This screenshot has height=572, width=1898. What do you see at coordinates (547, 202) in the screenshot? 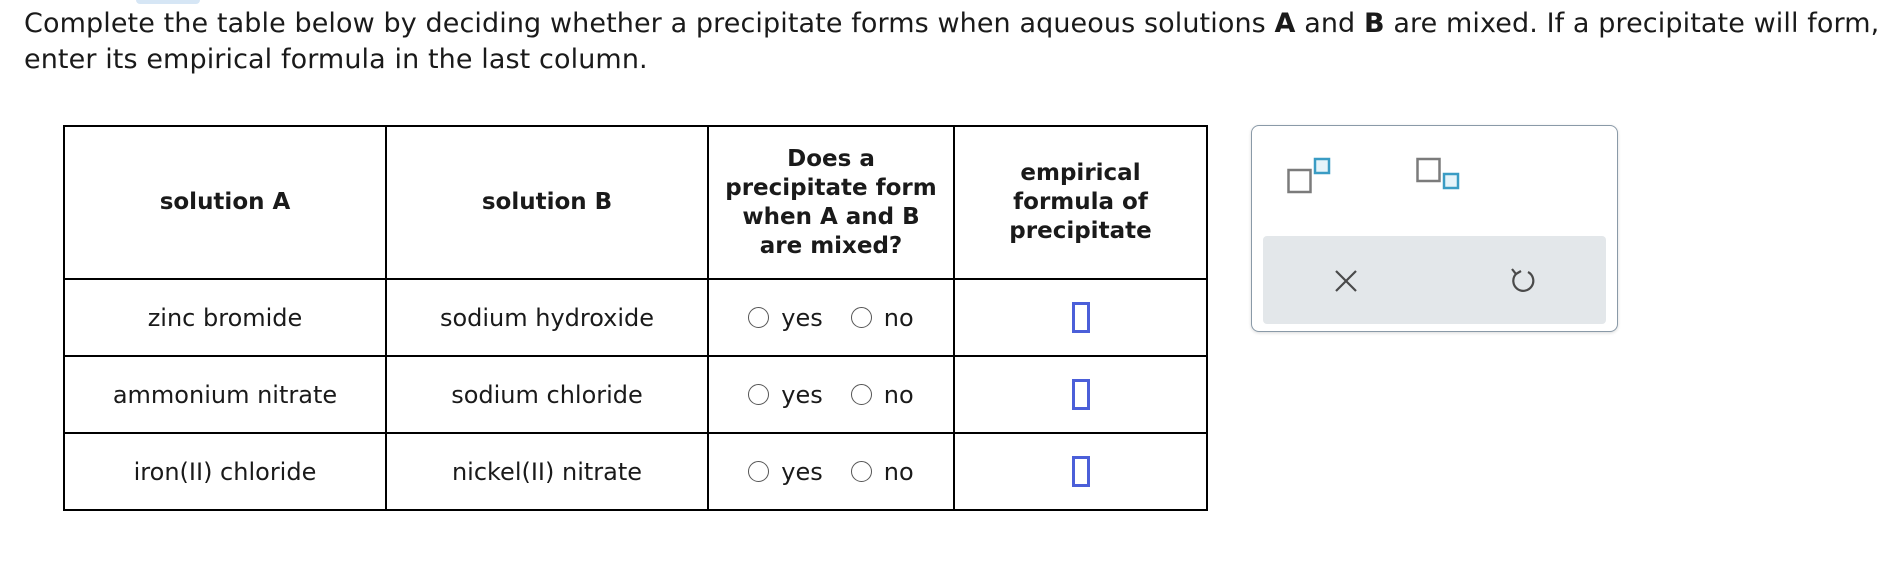
I see `header-solution-b: solution B` at bounding box center [547, 202].